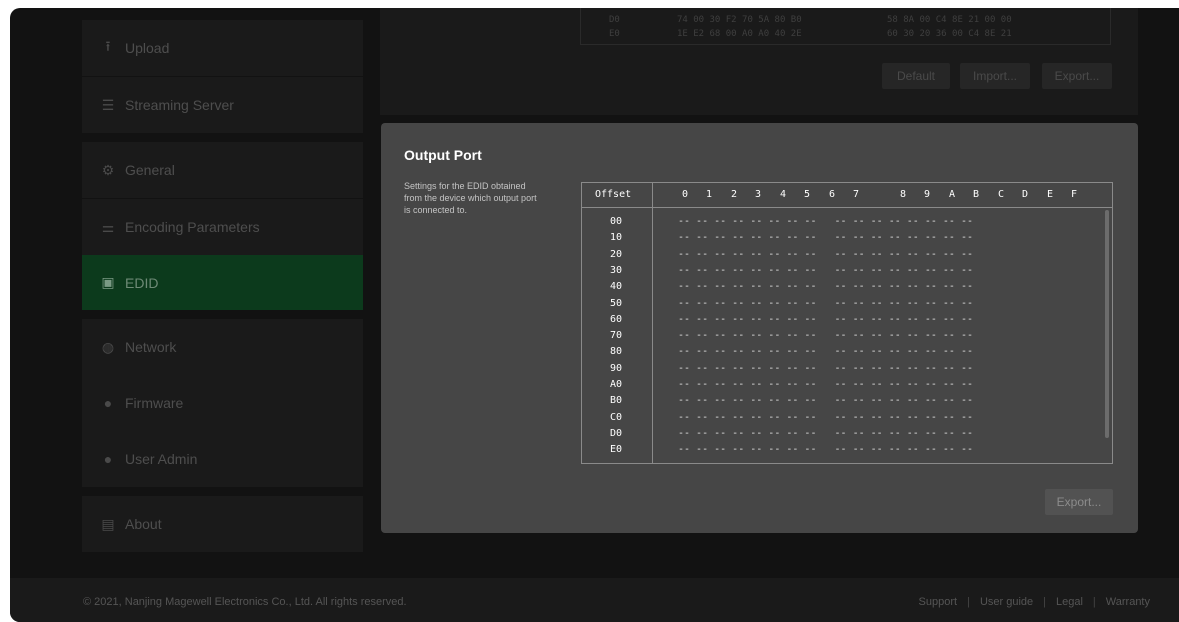  I want to click on sidebar-item-label: User Admin, so click(161, 459).